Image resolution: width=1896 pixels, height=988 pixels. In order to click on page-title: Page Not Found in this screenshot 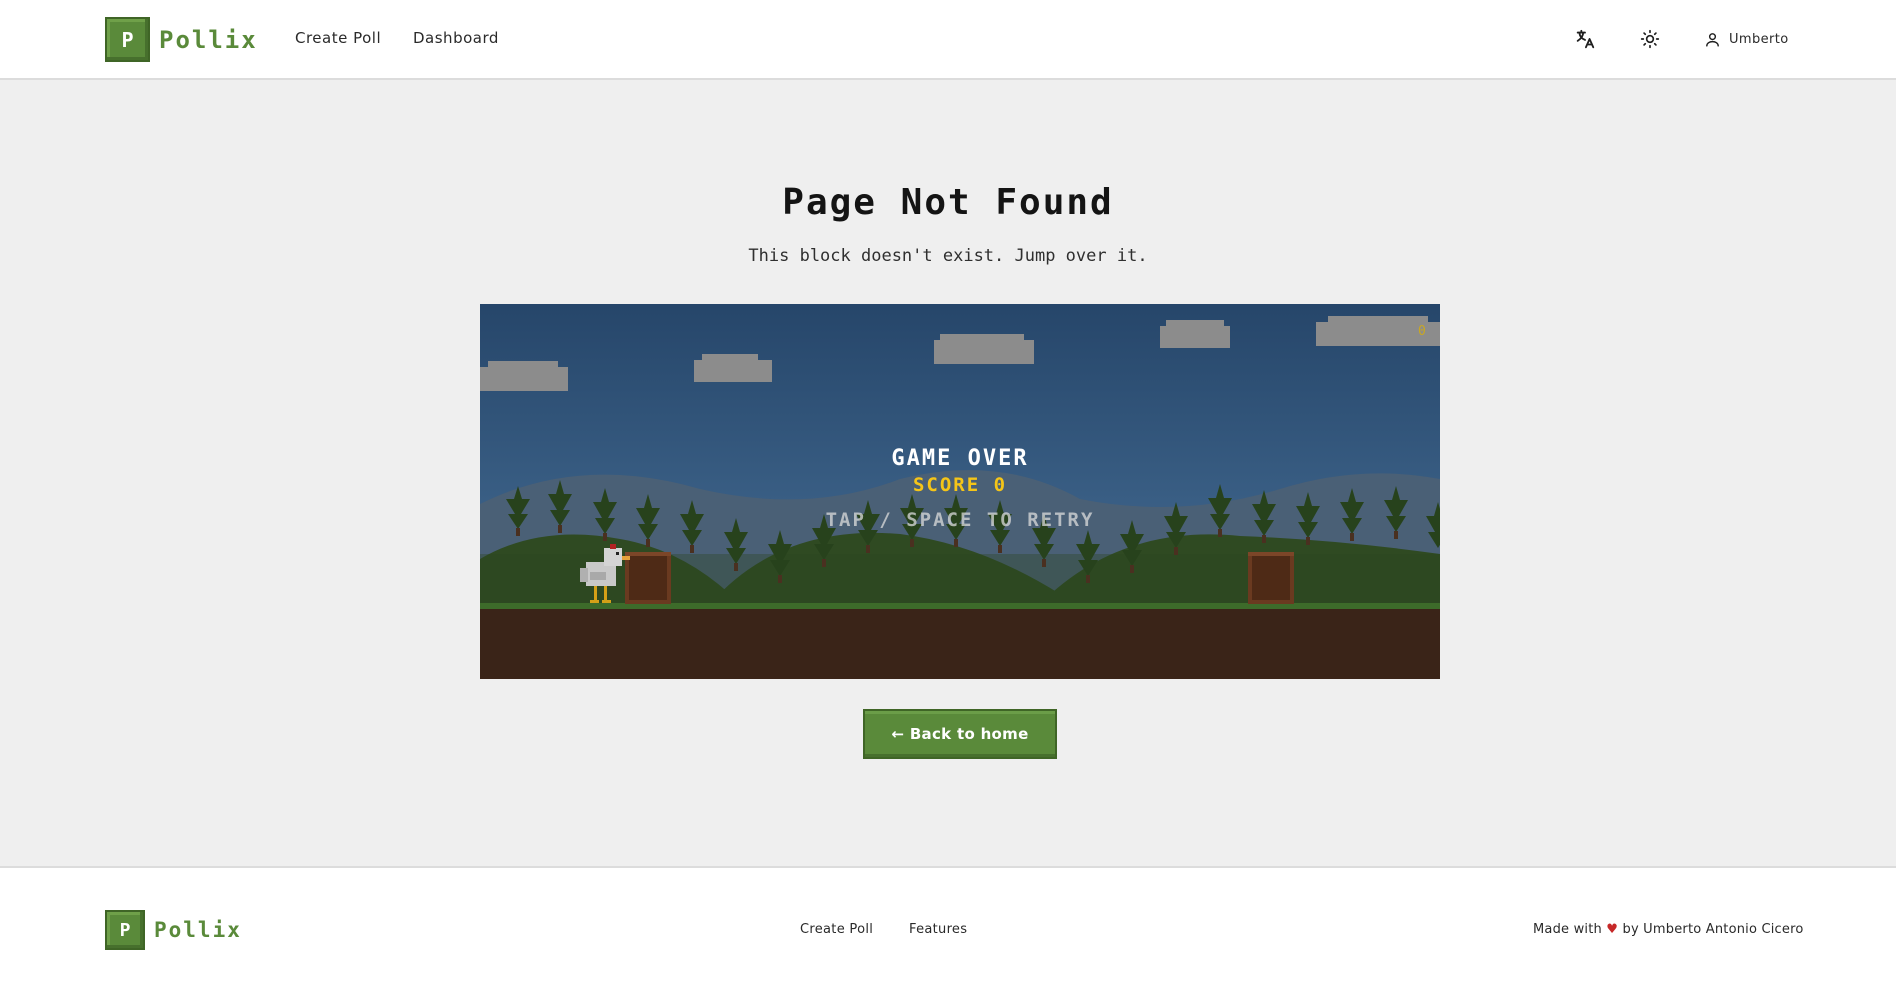, I will do `click(948, 202)`.